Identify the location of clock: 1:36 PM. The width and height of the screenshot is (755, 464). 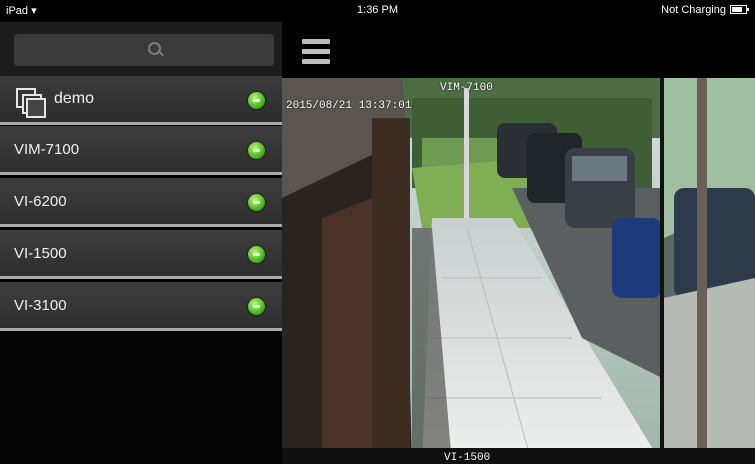
(377, 10).